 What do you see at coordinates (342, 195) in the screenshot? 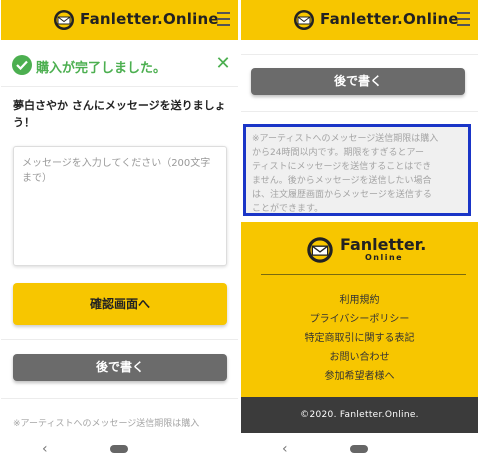
I see `notice-line: は、注文履歴画面からメッセージを送信する` at bounding box center [342, 195].